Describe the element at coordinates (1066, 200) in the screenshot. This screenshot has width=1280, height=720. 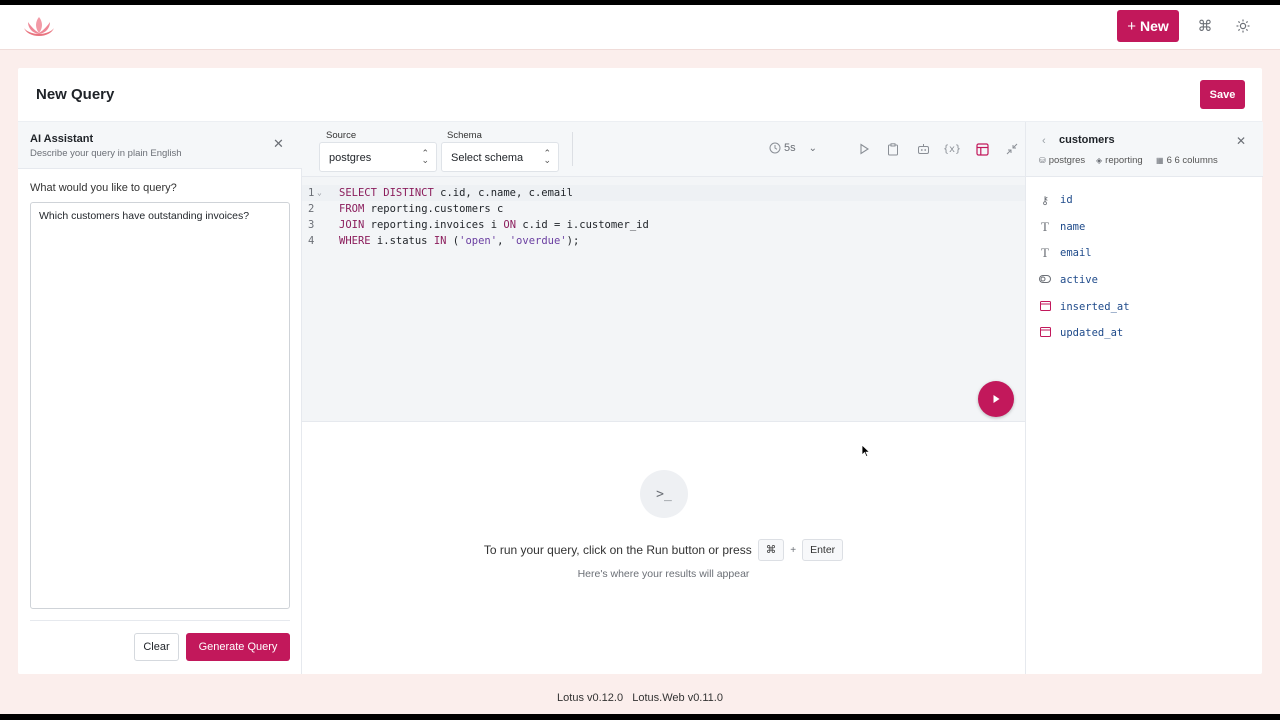
I see `column-name: id` at that location.